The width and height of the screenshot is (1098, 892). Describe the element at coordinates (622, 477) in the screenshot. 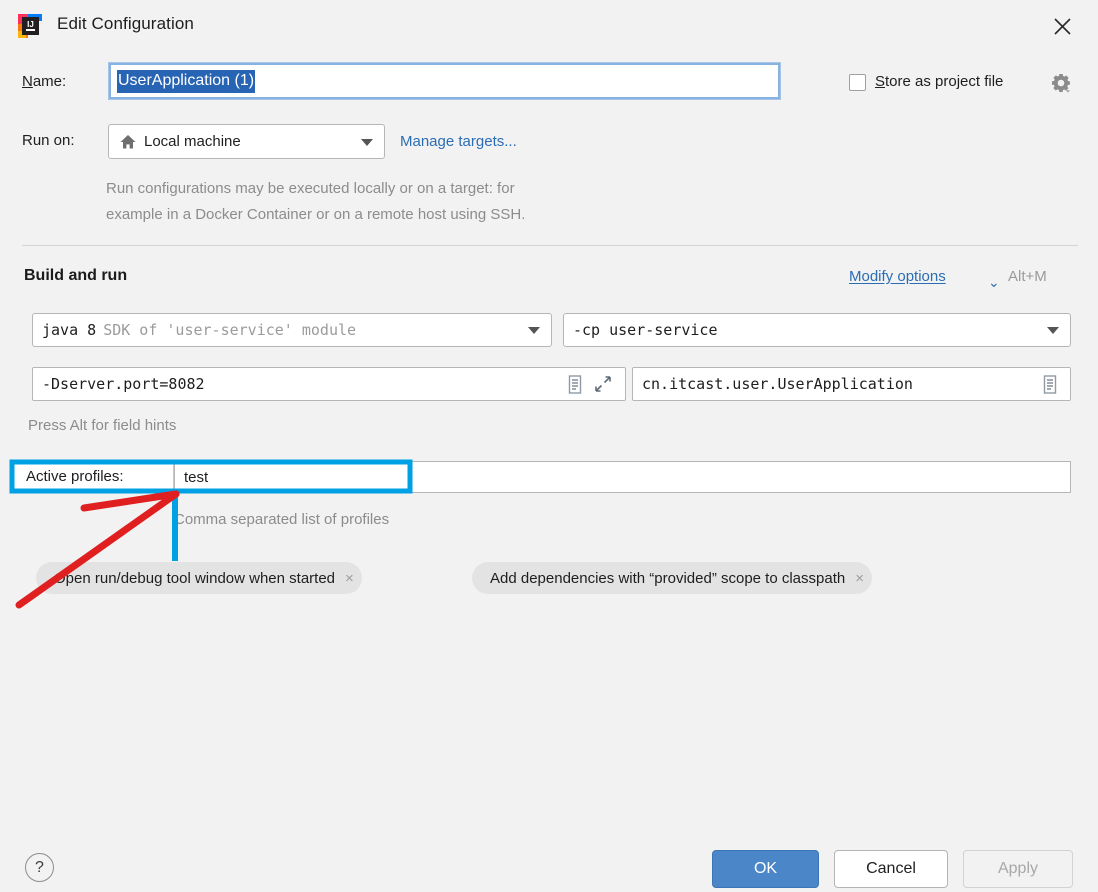

I see `active-profiles-input: test` at that location.